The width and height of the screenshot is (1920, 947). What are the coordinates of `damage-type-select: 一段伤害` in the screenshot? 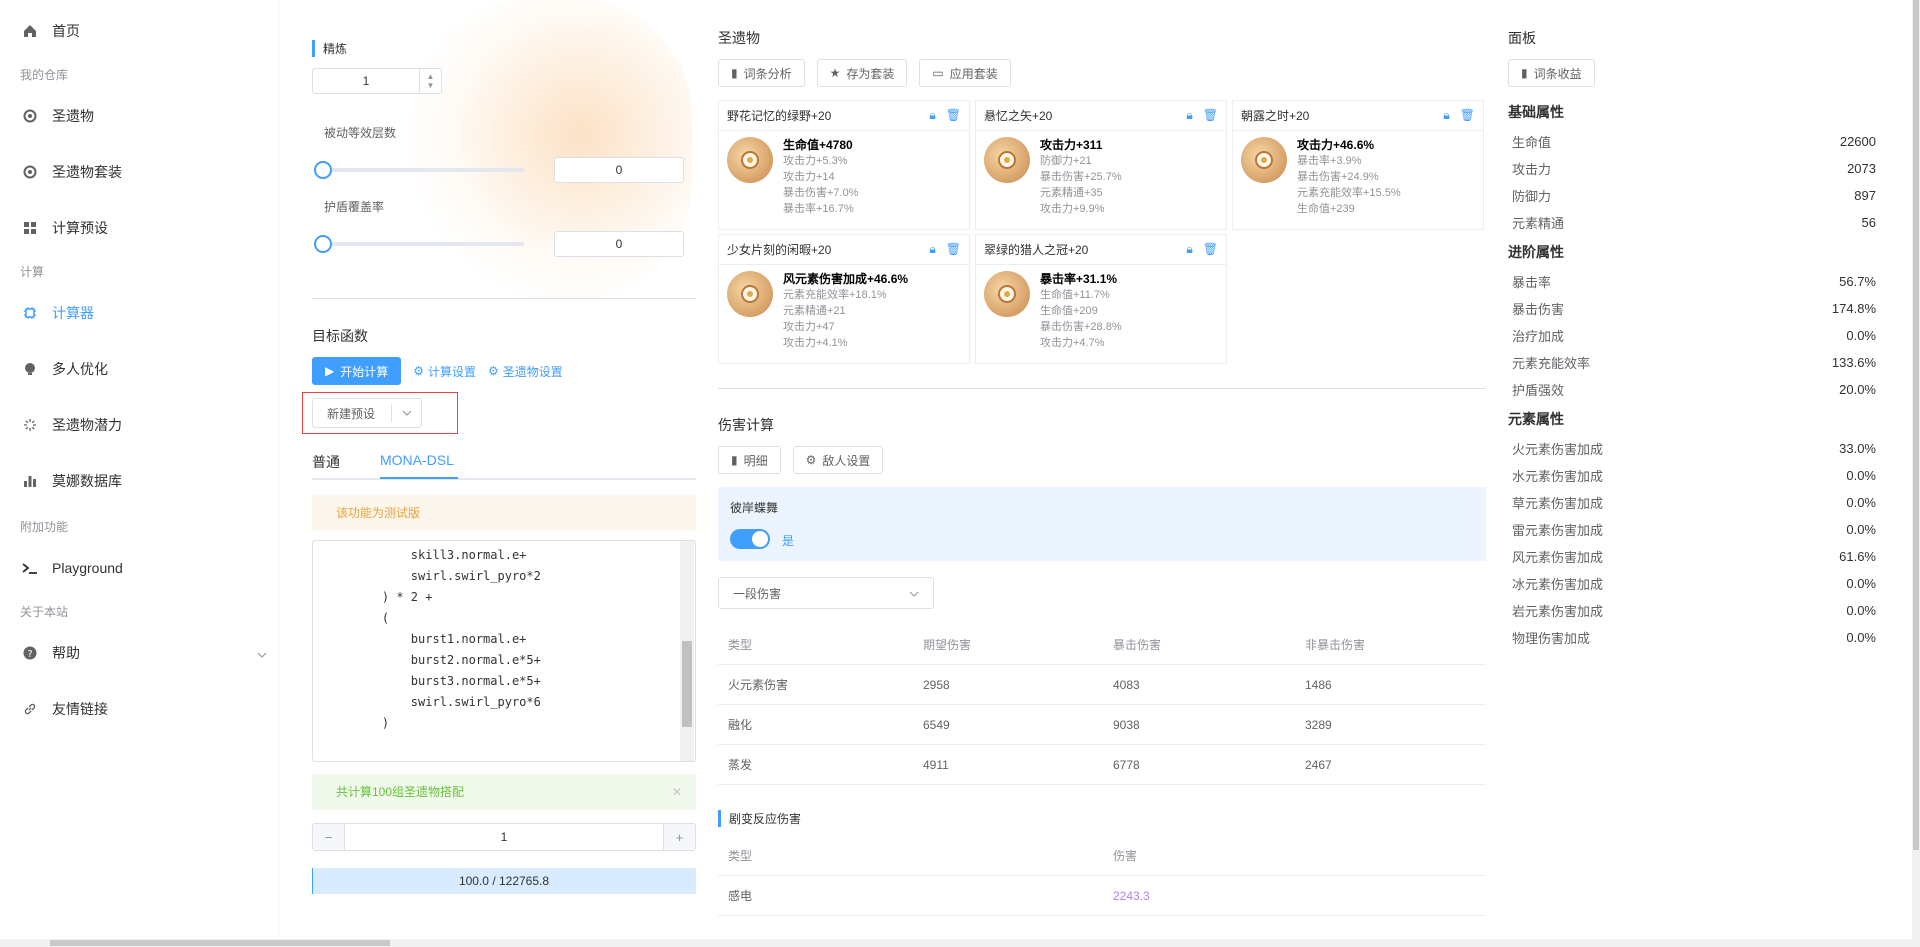 It's located at (826, 593).